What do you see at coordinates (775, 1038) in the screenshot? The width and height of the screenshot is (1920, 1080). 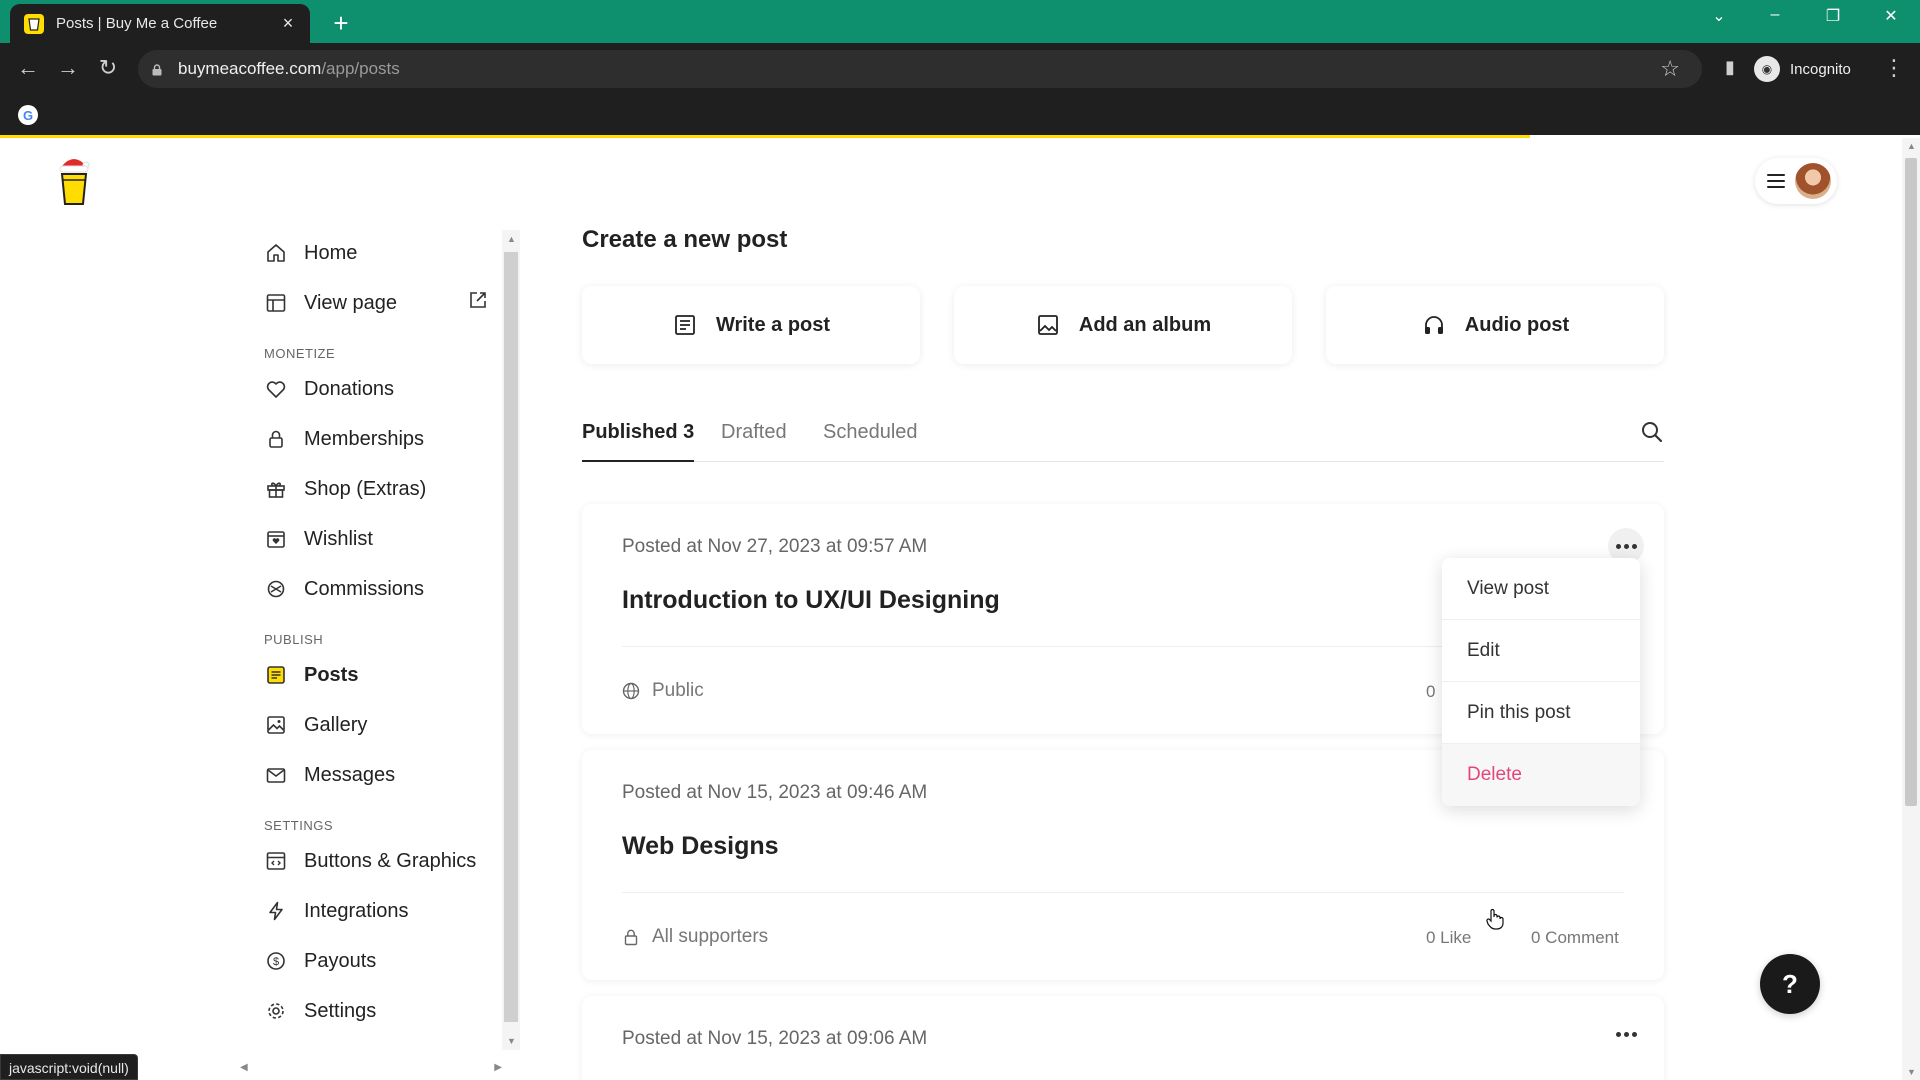 I see `post-date: Posted at Nov 15, 2023 at 09:06 AM` at bounding box center [775, 1038].